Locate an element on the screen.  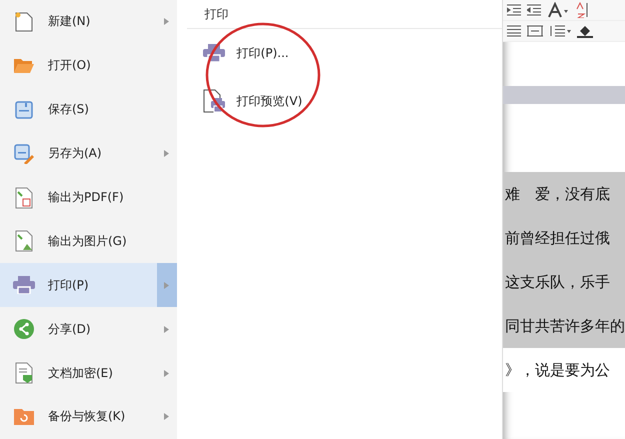
outdent-icon is located at coordinates (534, 10).